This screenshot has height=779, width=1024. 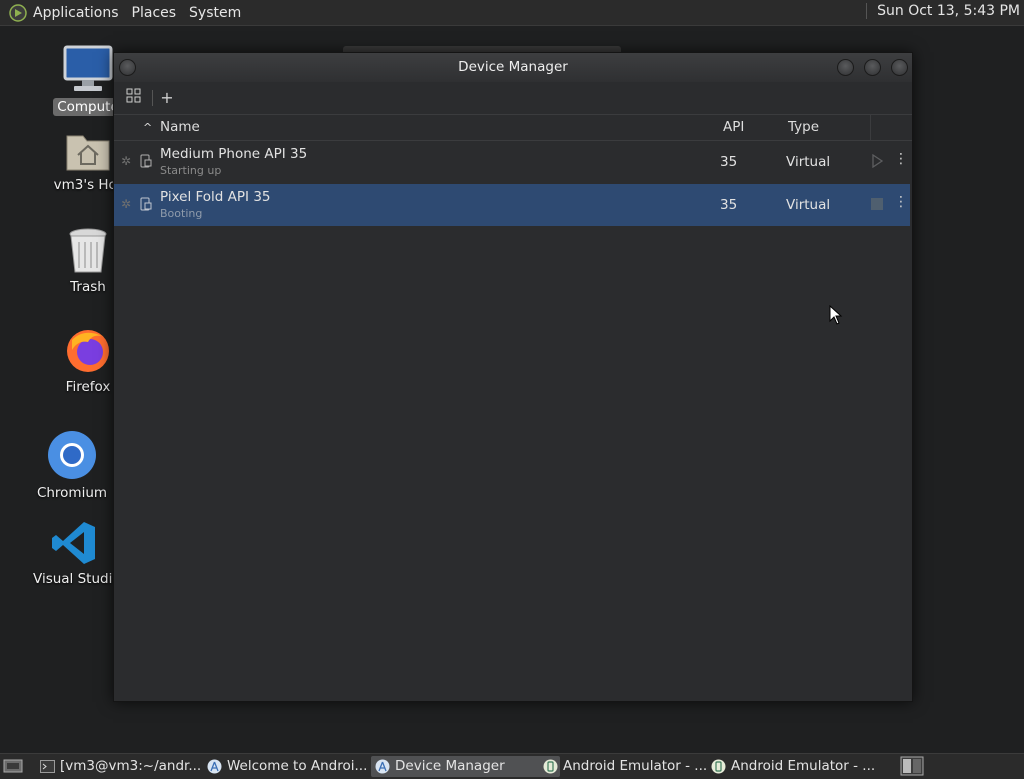 I want to click on device-grid-button, so click(x=134, y=98).